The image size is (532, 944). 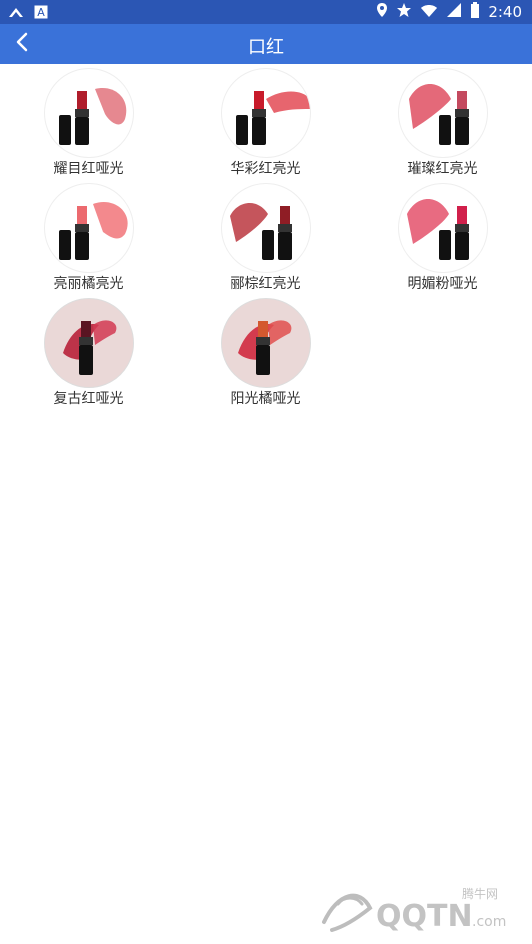 What do you see at coordinates (88, 399) in the screenshot?
I see `lipstick-label: 复古红哑光` at bounding box center [88, 399].